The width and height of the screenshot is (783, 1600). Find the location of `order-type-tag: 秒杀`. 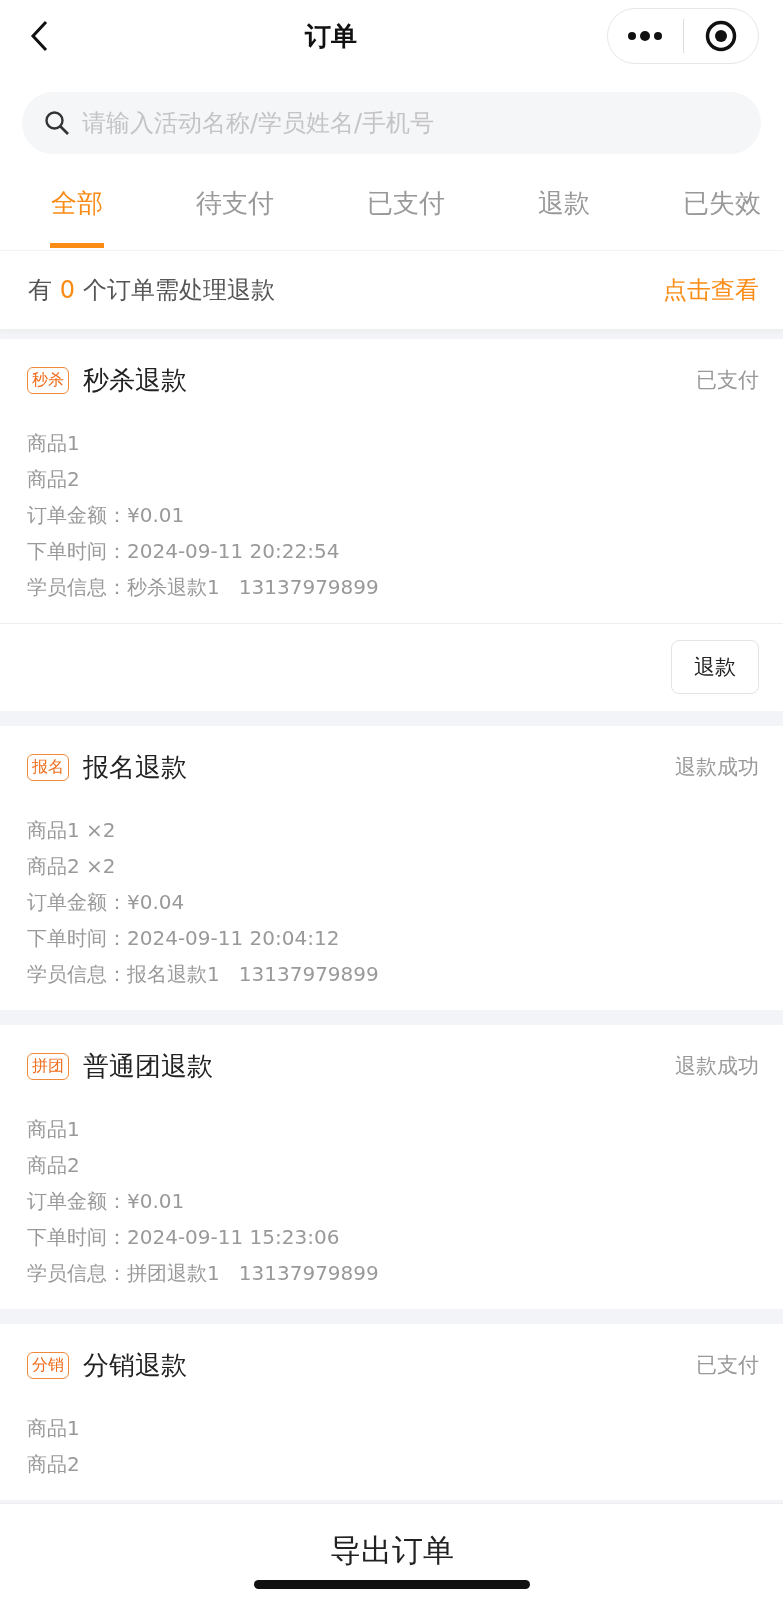

order-type-tag: 秒杀 is located at coordinates (48, 380).